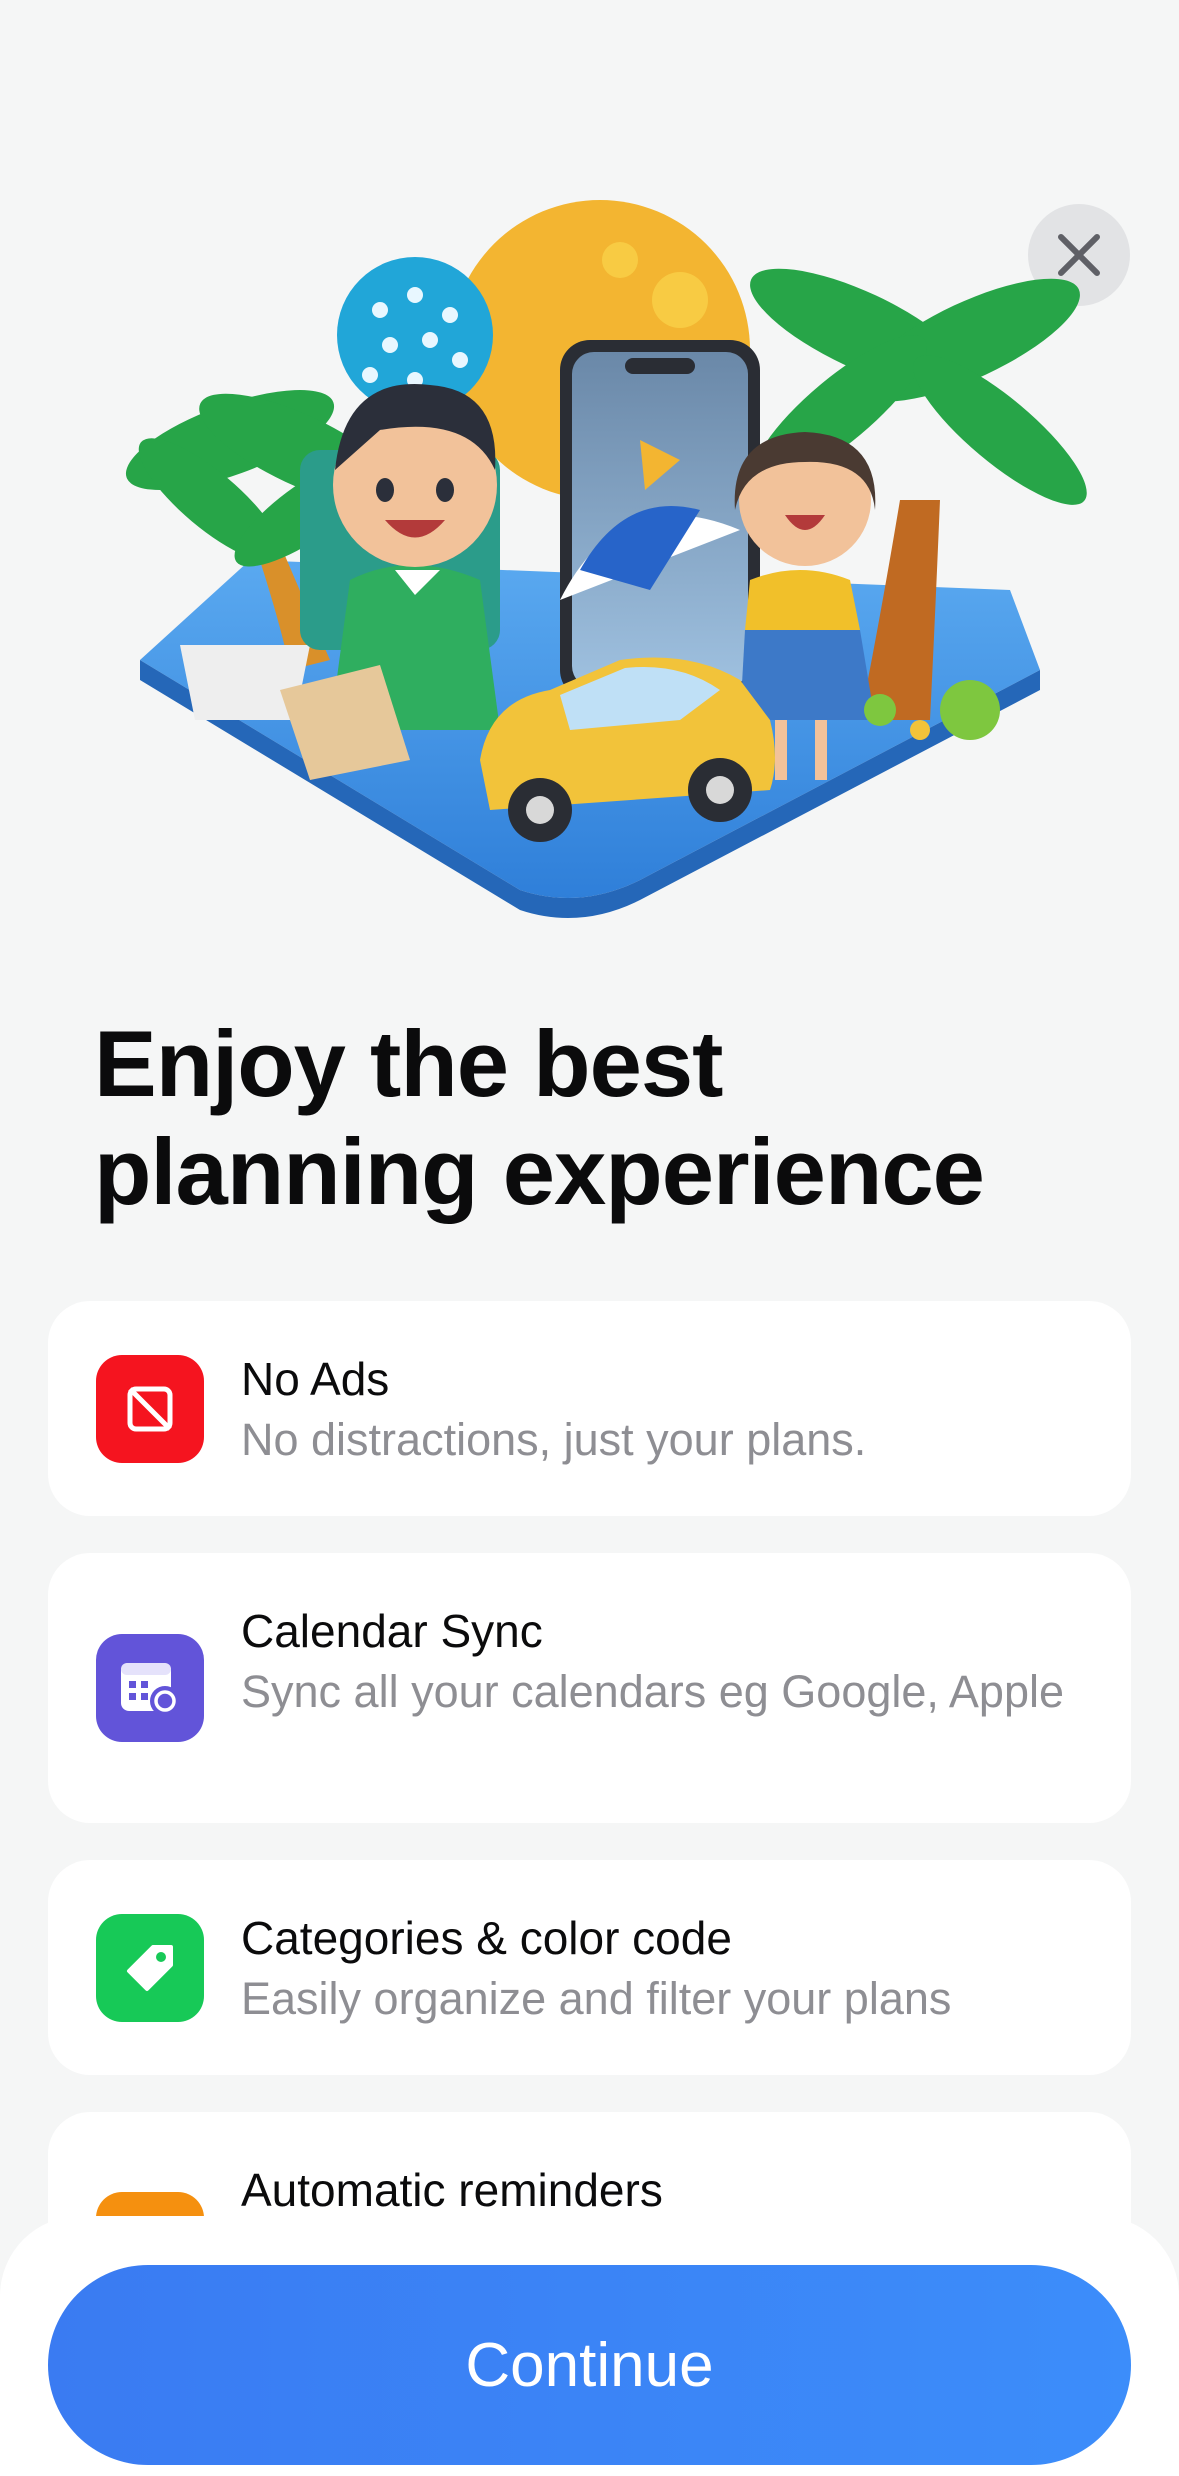 This screenshot has height=2476, width=1179. Describe the element at coordinates (452, 2190) in the screenshot. I see `feature-title: Automatic reminders` at that location.